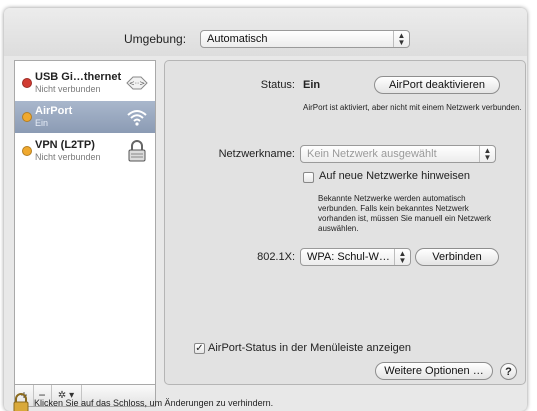 The height and width of the screenshot is (411, 537). Describe the element at coordinates (305, 39) in the screenshot. I see `environment-popup: Automatisch ▲ ▼` at that location.